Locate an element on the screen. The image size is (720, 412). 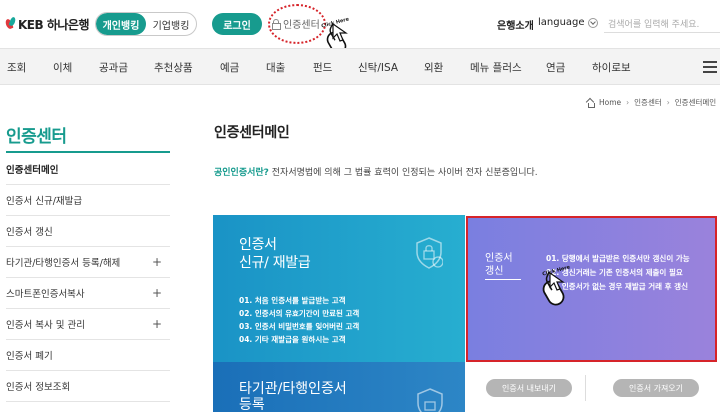
breadcrumb: Home › 인증센터 › 인증센터메인 is located at coordinates (651, 102).